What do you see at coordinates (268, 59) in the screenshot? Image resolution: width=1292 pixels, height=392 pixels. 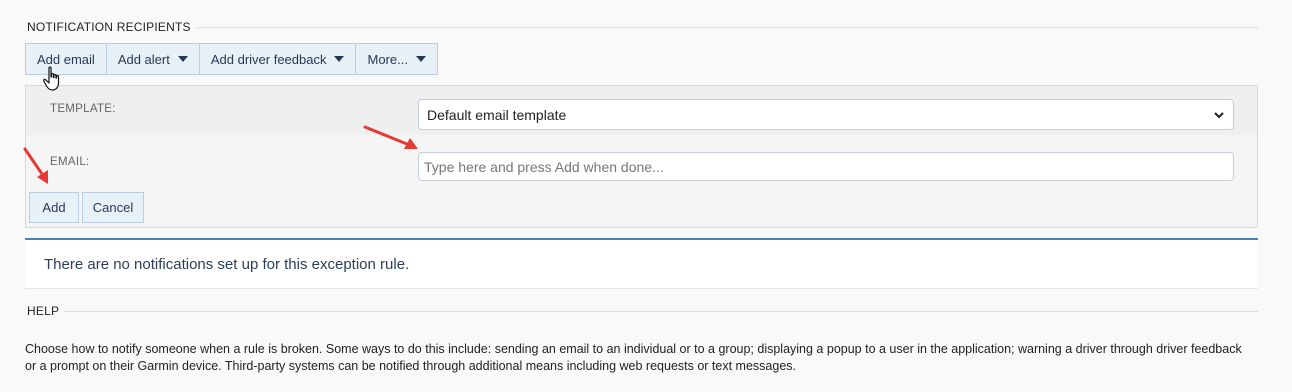 I see `add-driver-feedback-label: Add driver feedback` at bounding box center [268, 59].